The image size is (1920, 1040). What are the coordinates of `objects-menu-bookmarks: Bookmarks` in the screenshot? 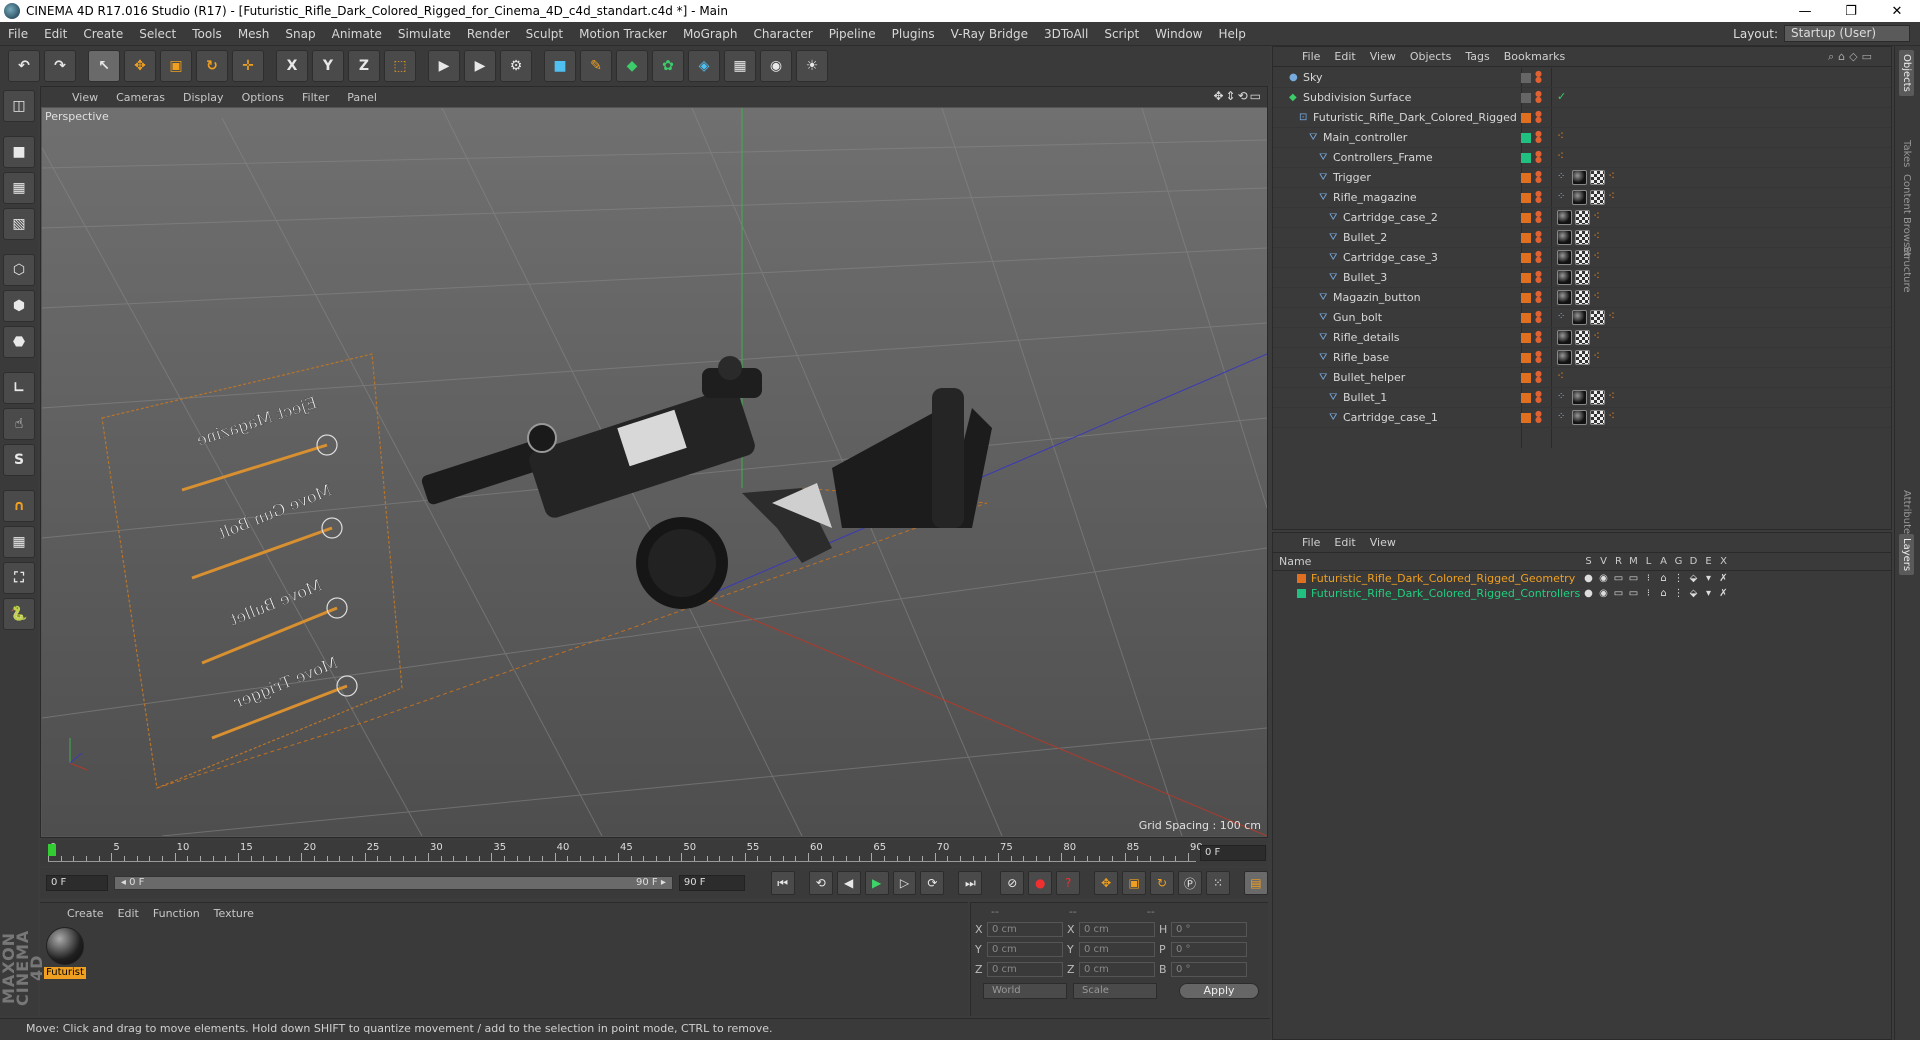 It's located at (1534, 56).